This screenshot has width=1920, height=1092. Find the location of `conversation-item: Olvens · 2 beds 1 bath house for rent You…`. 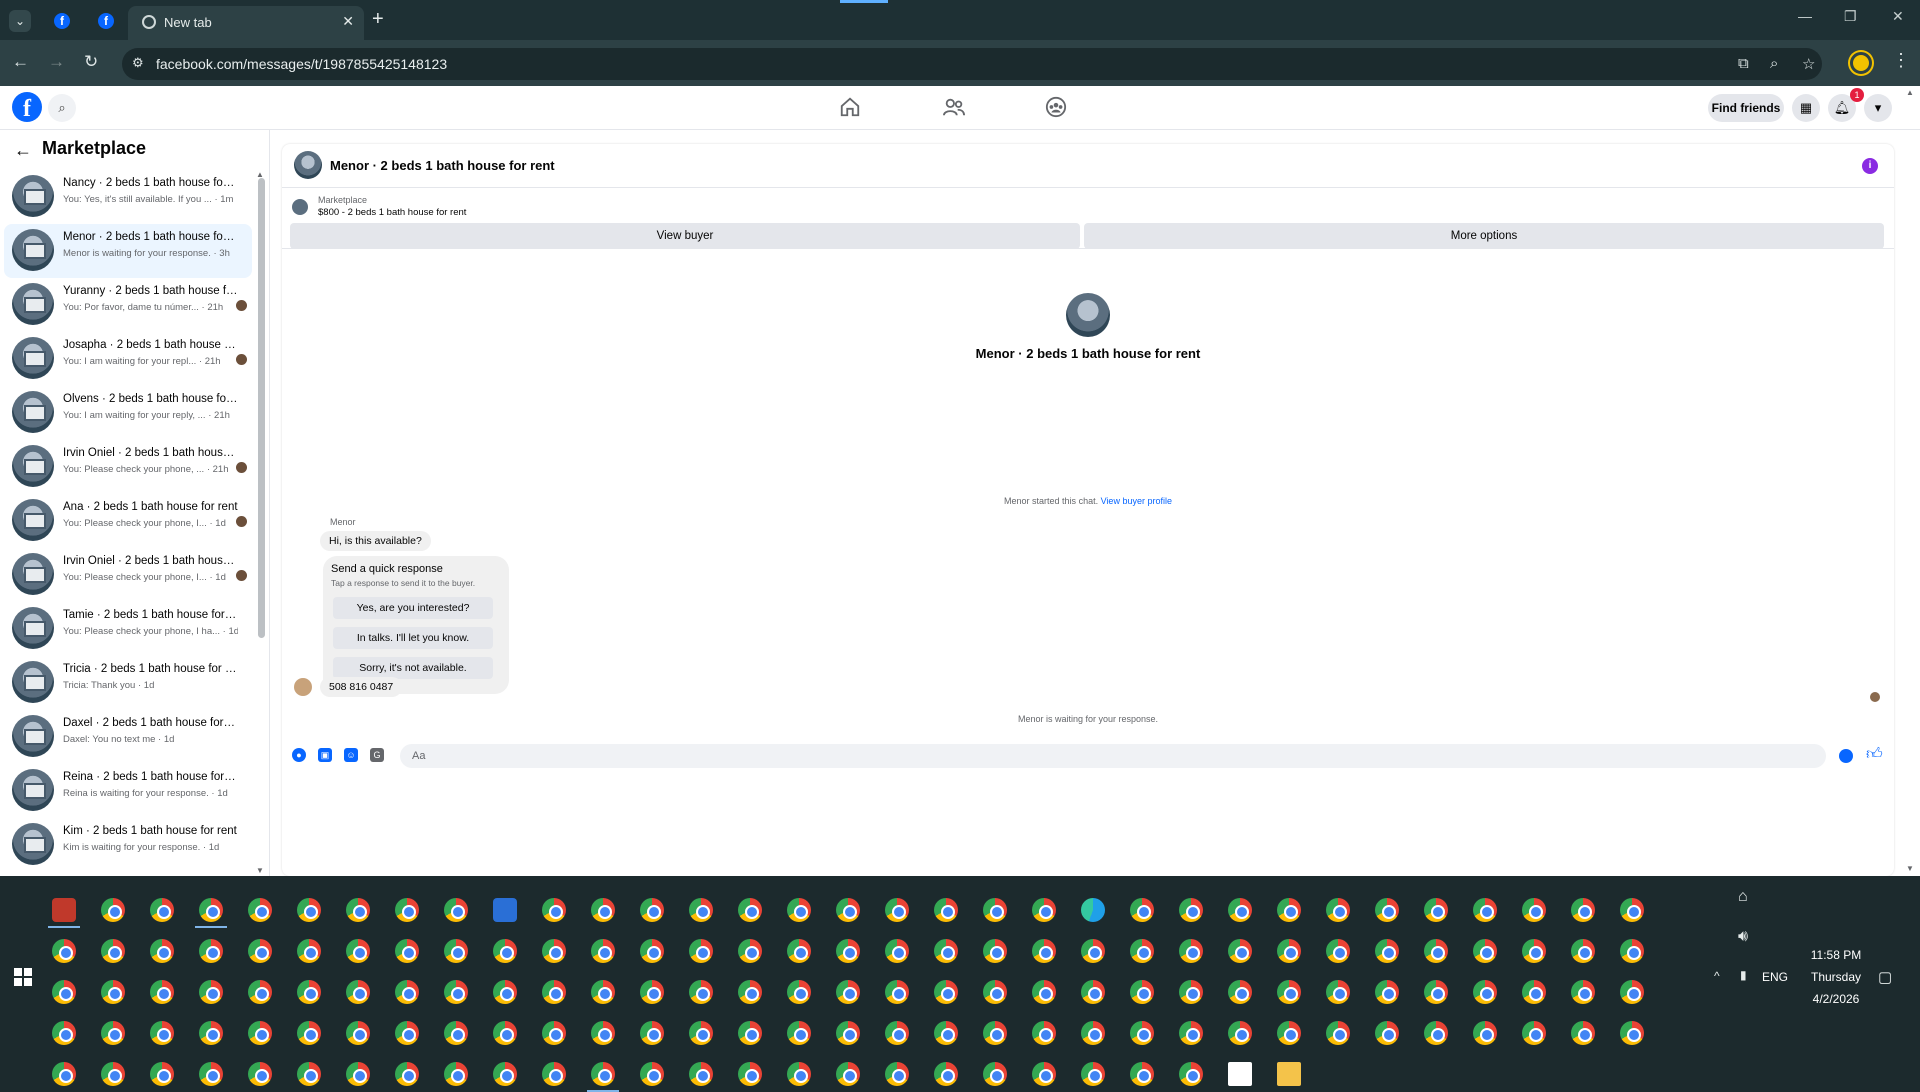

conversation-item: Olvens · 2 beds 1 bath house for rent You… is located at coordinates (128, 413).